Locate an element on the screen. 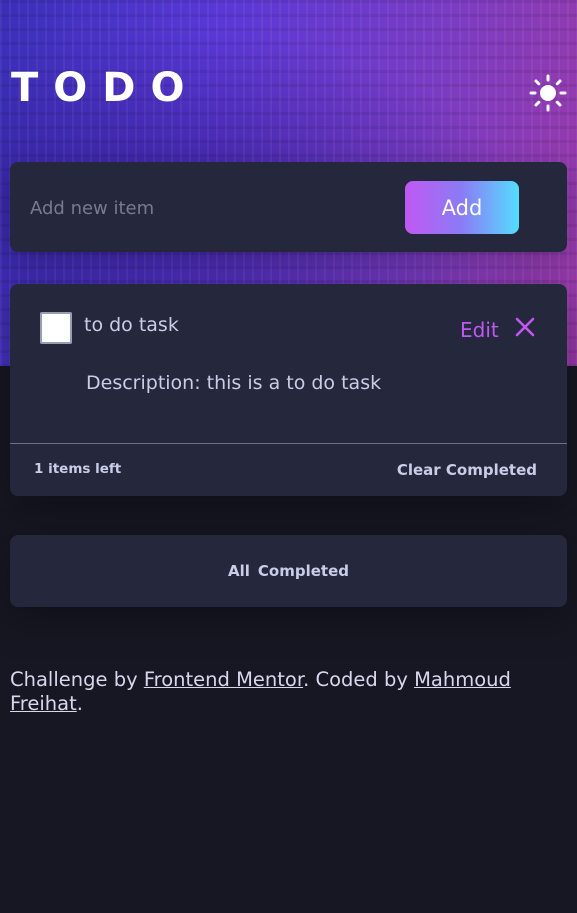 This screenshot has width=577, height=913. todo-title: to do task is located at coordinates (131, 325).